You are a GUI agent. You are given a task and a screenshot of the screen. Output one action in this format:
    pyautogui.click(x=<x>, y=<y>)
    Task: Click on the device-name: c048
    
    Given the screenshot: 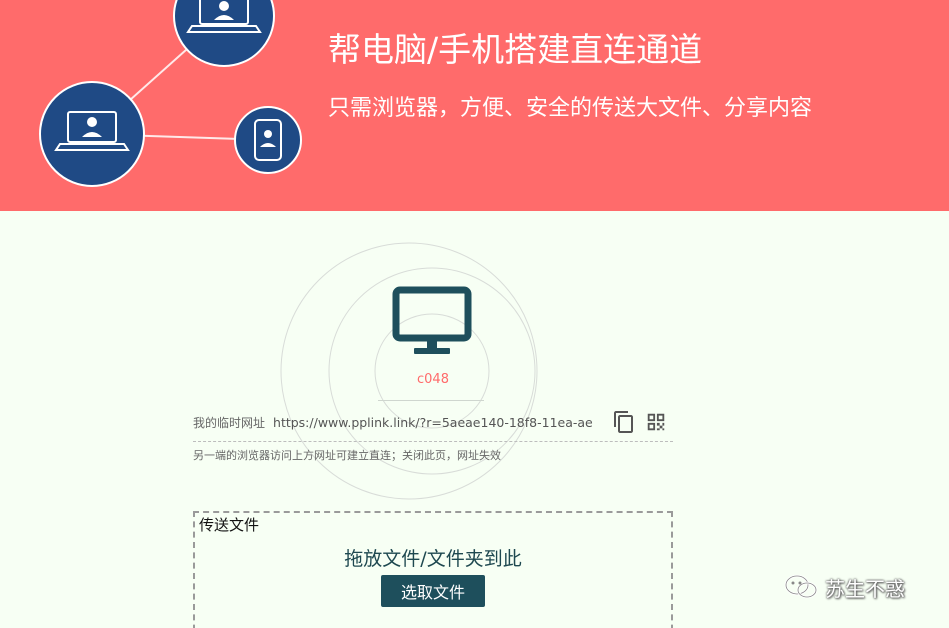 What is the action you would take?
    pyautogui.click(x=433, y=380)
    